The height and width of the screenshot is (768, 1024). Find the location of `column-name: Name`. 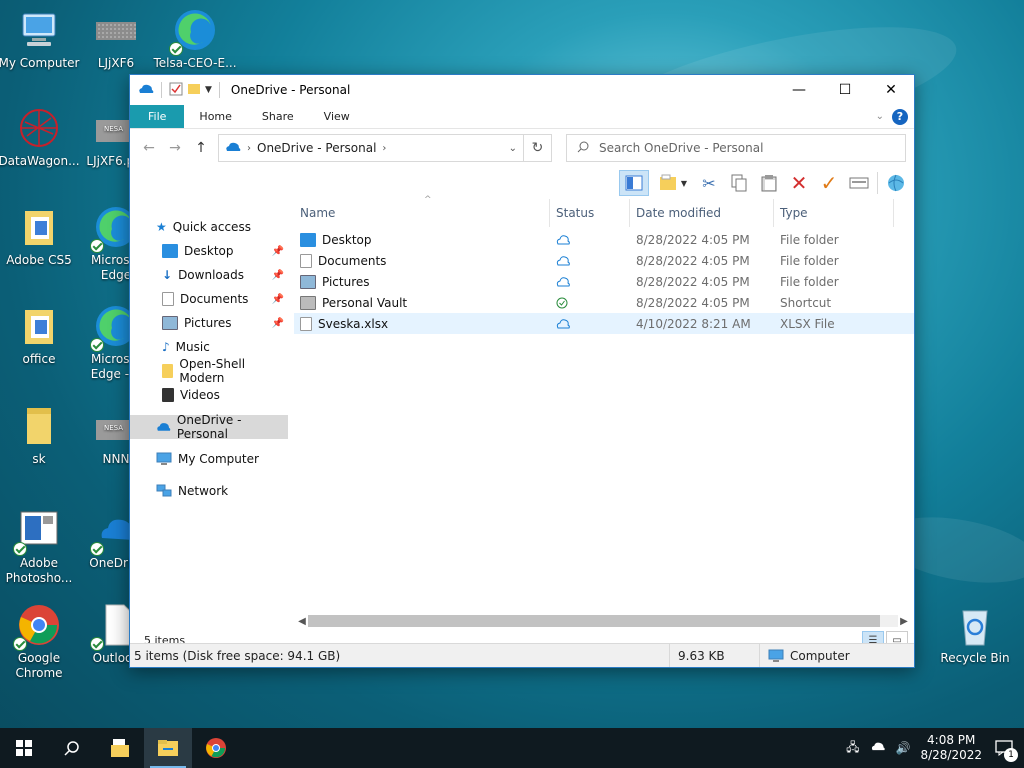

column-name: Name is located at coordinates (422, 213).